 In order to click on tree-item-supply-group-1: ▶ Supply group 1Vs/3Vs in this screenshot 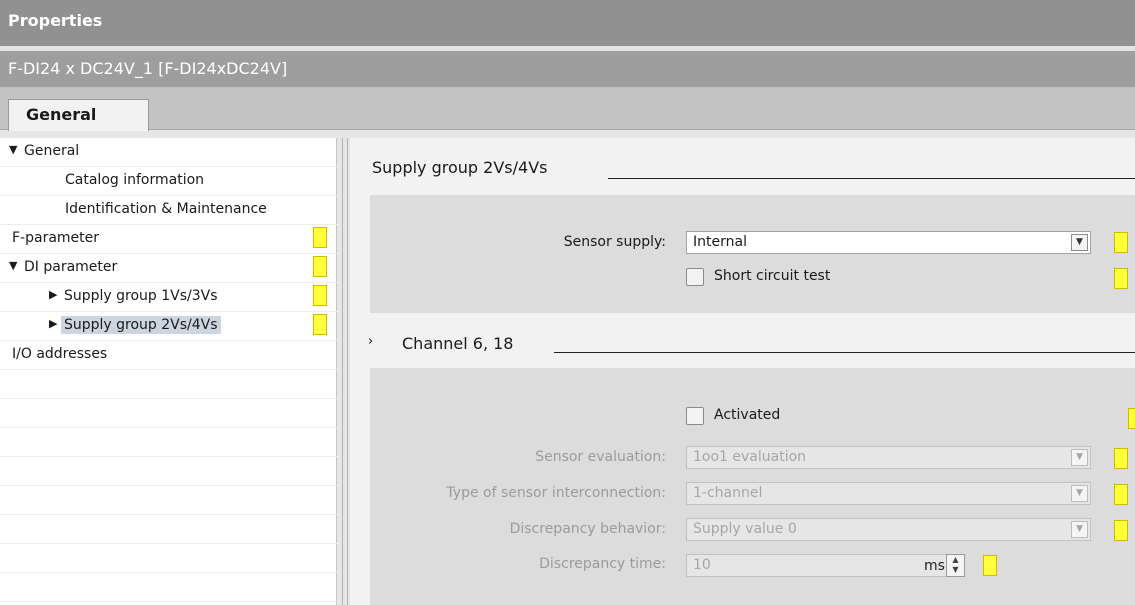, I will do `click(168, 297)`.